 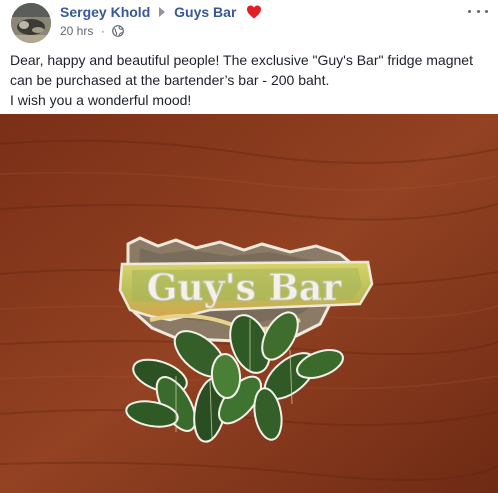 What do you see at coordinates (105, 12) in the screenshot?
I see `author-name: Sergey Khold` at bounding box center [105, 12].